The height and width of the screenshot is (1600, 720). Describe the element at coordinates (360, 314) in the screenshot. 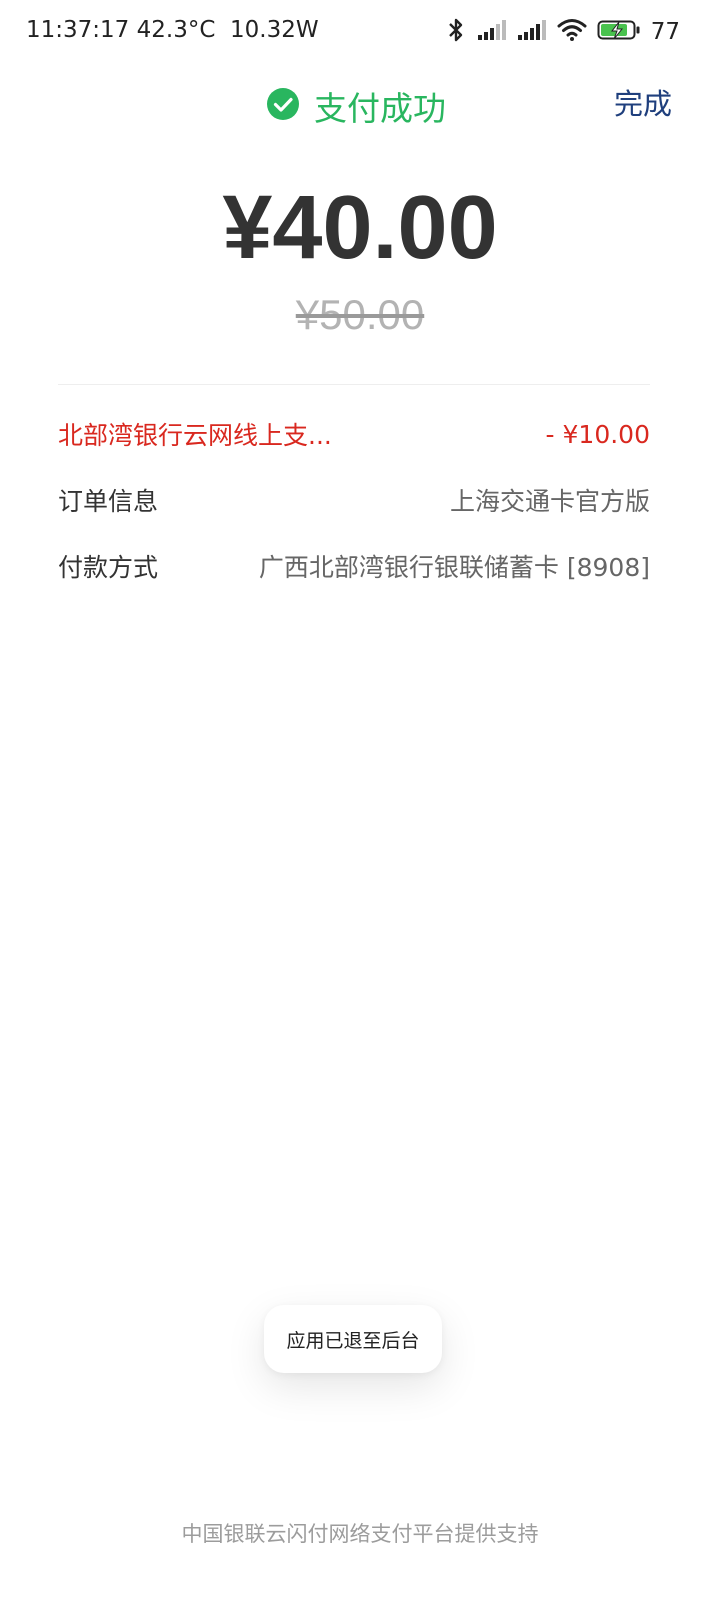

I see `original-amount: ¥50.00` at that location.